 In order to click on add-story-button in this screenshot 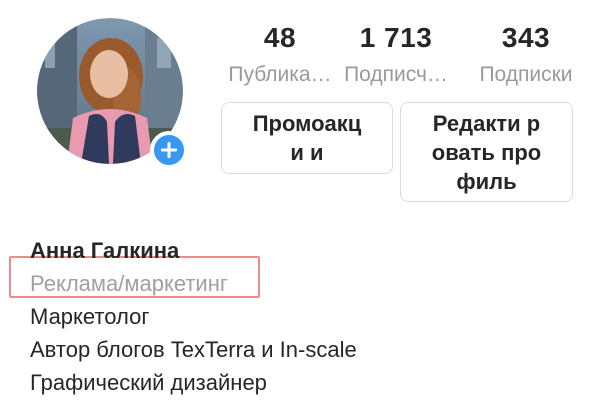, I will do `click(169, 150)`.